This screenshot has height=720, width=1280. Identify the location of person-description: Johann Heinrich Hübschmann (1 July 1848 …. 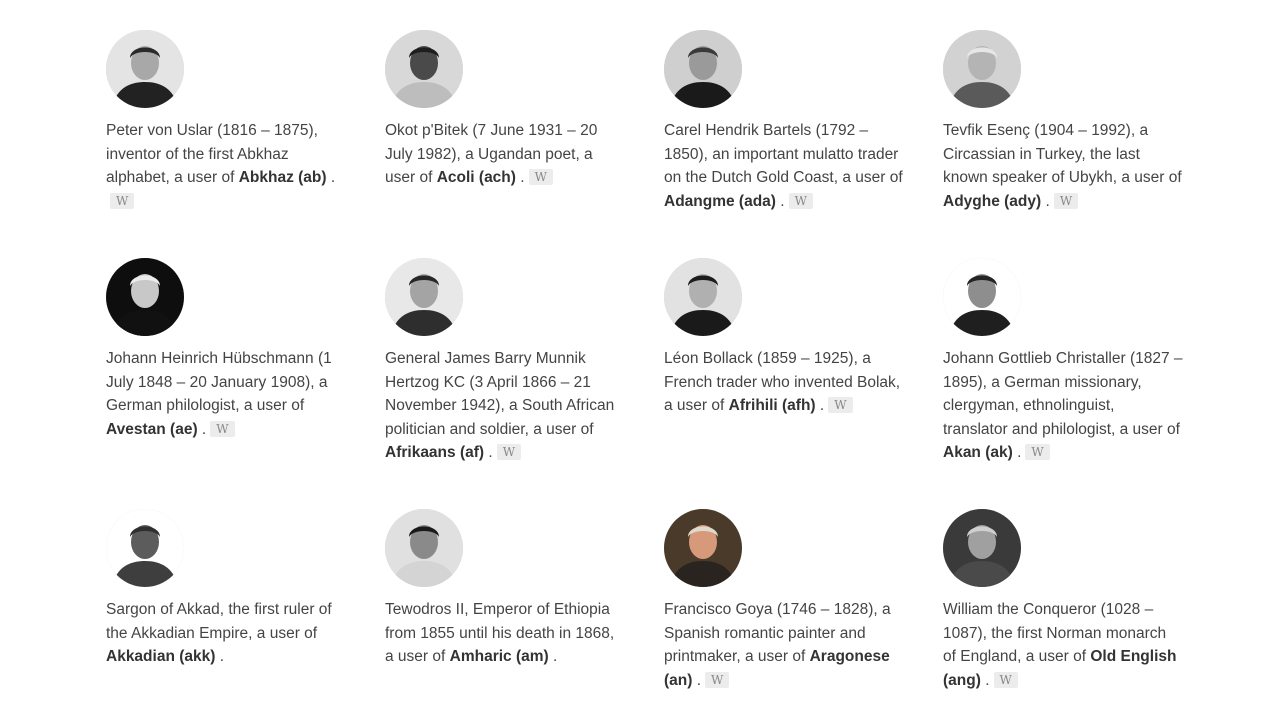
(219, 382).